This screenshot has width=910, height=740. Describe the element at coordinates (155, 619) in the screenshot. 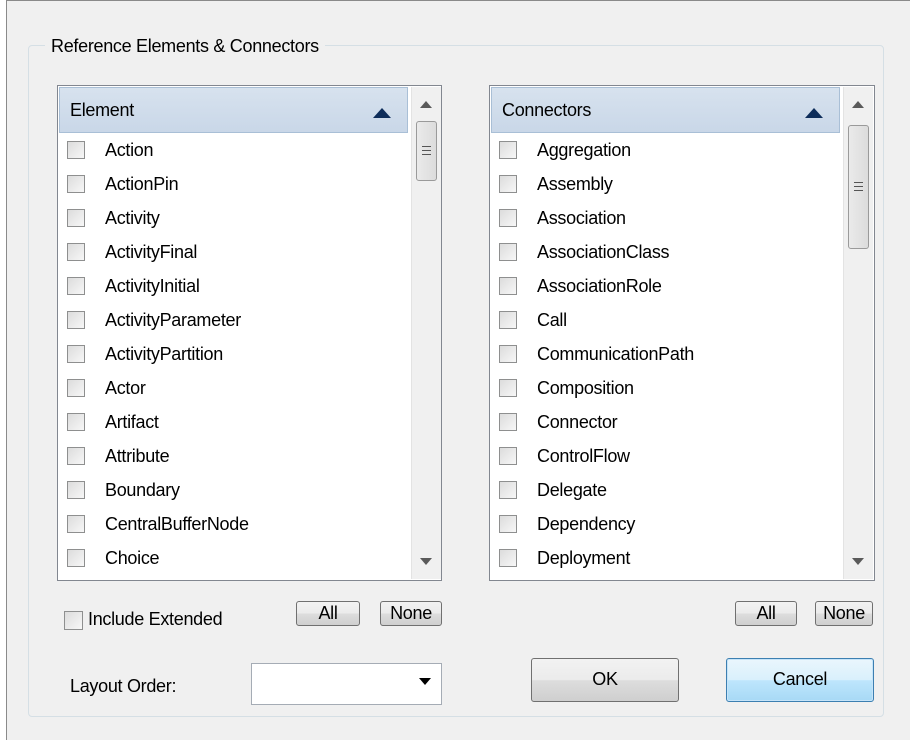

I see `include-extended-label: Include Extended` at that location.